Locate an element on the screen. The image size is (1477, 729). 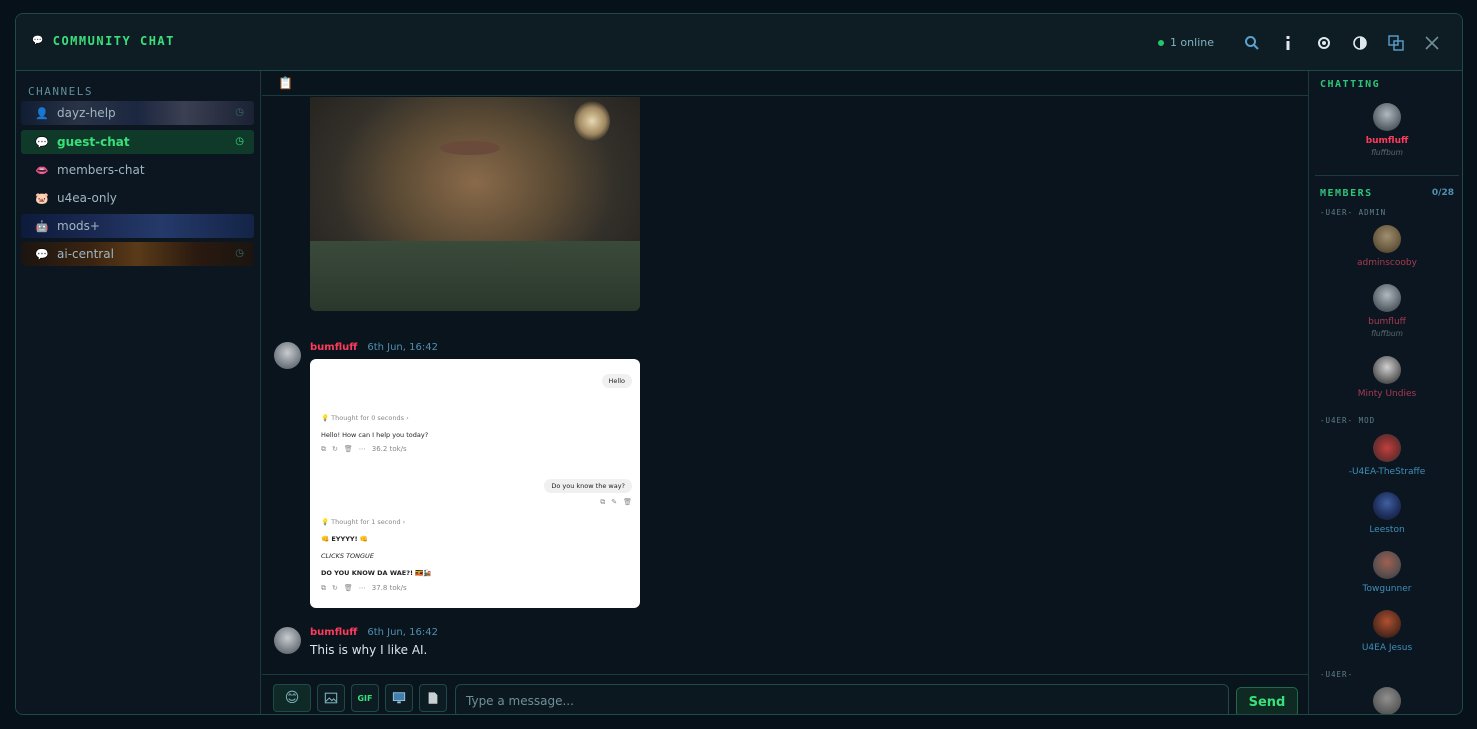
screenshot-line-3: DO YOU KNOW DA WAE?! 🇺🇬🚂 is located at coordinates (376, 573).